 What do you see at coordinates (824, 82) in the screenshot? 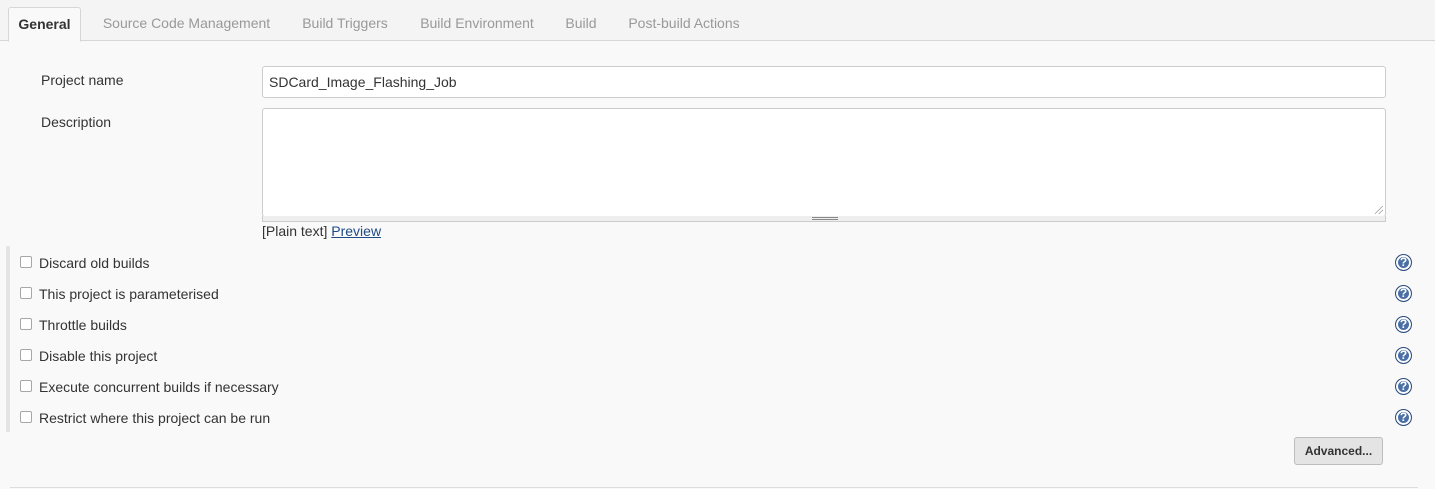
I see `project-name-input` at bounding box center [824, 82].